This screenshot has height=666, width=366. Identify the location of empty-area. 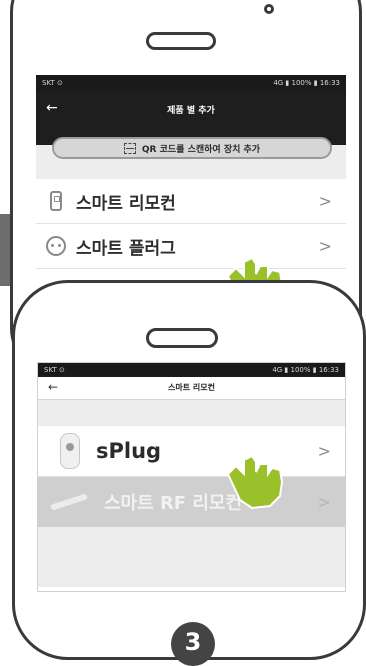
(191, 557).